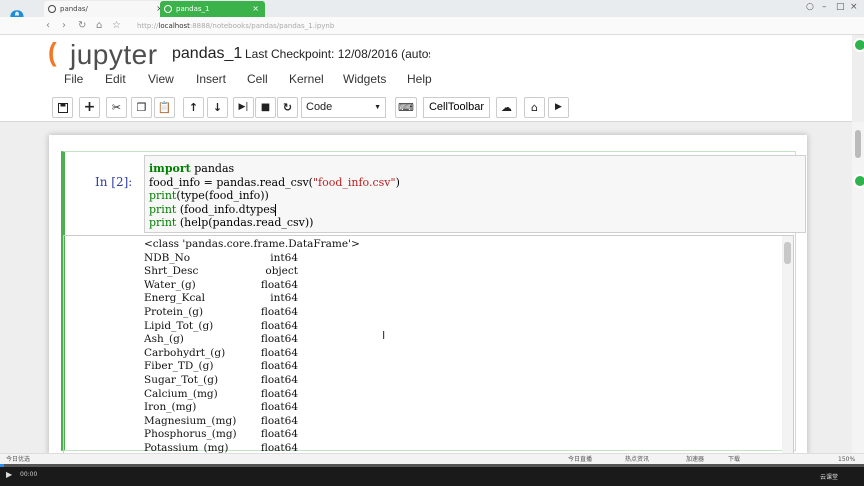  I want to click on save-icon, so click(62, 107).